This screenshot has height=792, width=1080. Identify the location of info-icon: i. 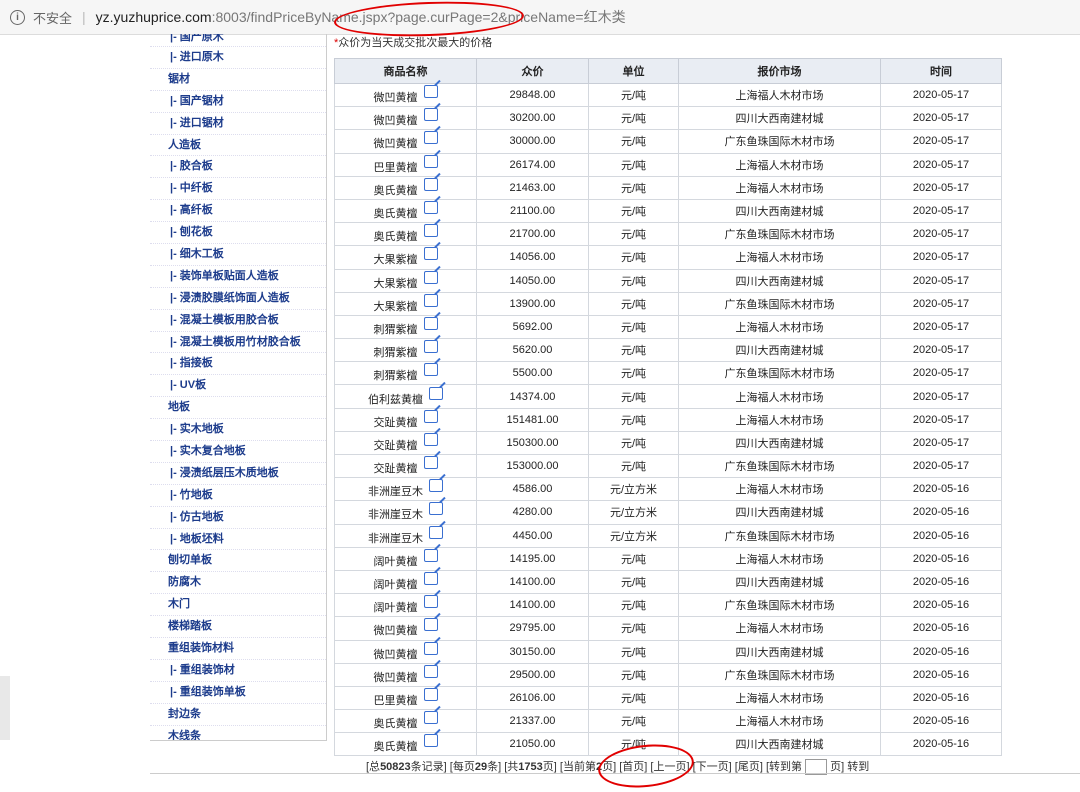
(17, 17).